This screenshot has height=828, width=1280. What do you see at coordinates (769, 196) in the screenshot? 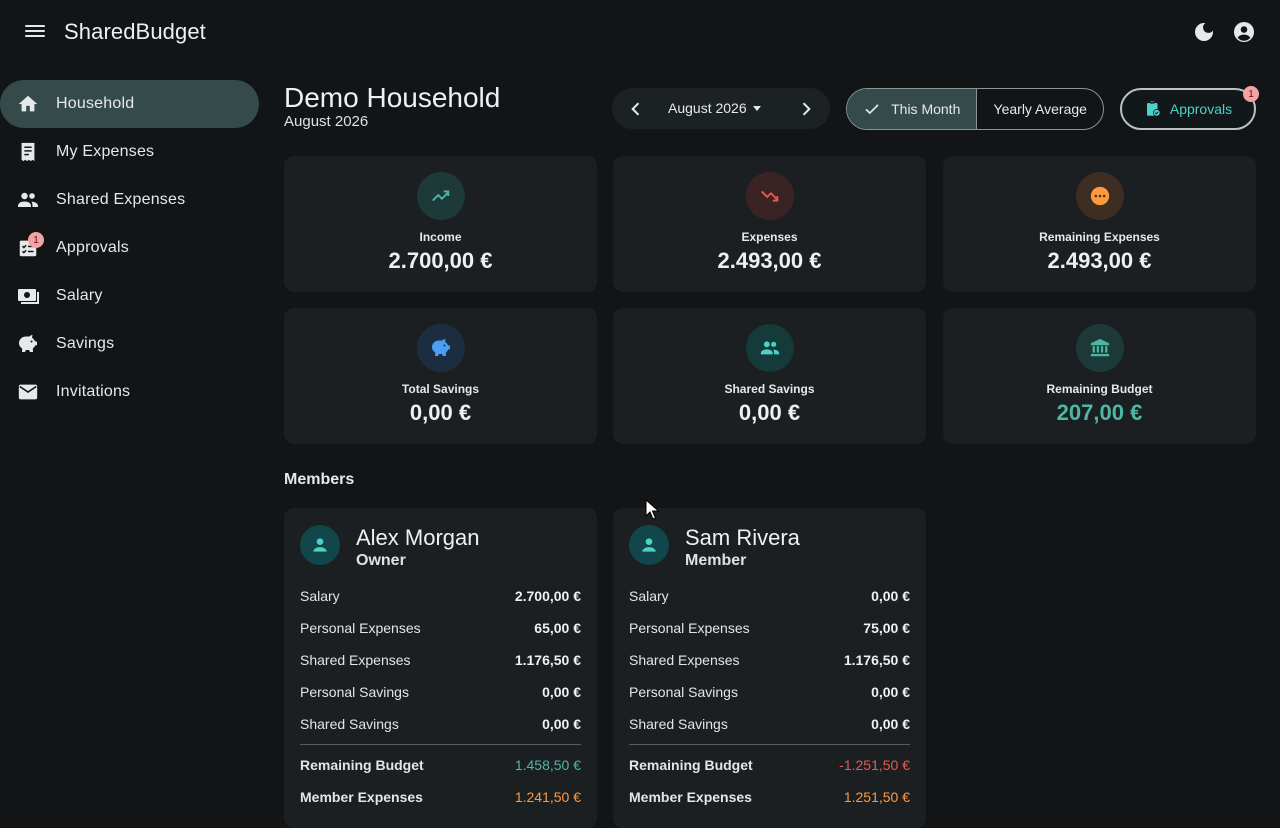
I see `trending-down-icon` at bounding box center [769, 196].